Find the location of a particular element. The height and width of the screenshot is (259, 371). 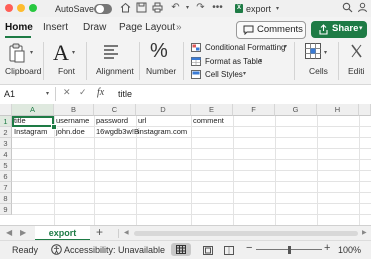

row-header-6: 6 is located at coordinates (6, 176).